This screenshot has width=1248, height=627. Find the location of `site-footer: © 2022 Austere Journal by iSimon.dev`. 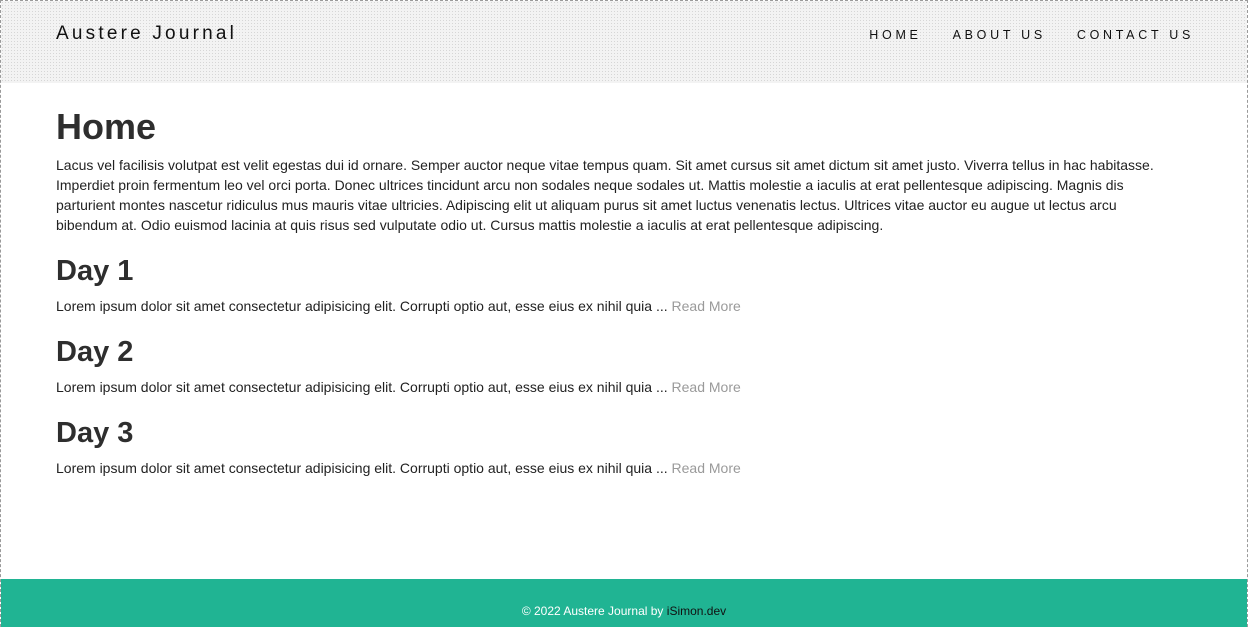

site-footer: © 2022 Austere Journal by iSimon.dev is located at coordinates (624, 603).